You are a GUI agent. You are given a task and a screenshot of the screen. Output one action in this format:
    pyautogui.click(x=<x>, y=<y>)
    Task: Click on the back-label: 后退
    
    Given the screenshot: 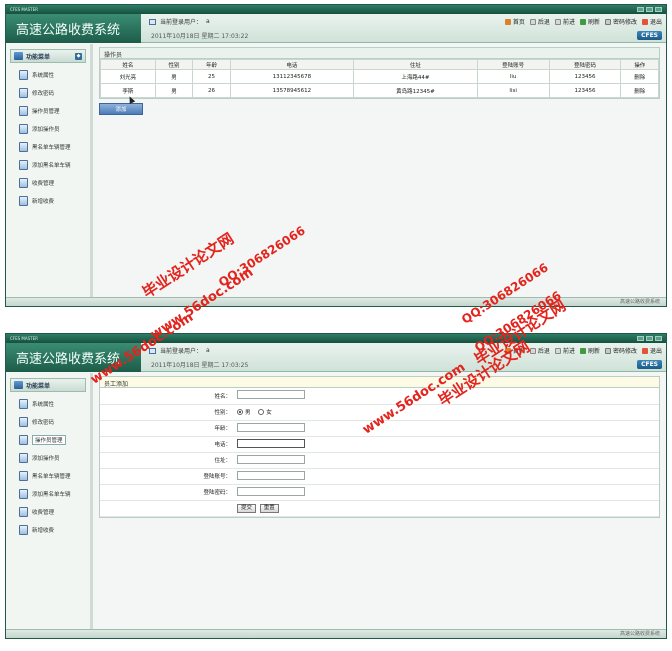 What is the action you would take?
    pyautogui.click(x=543, y=351)
    